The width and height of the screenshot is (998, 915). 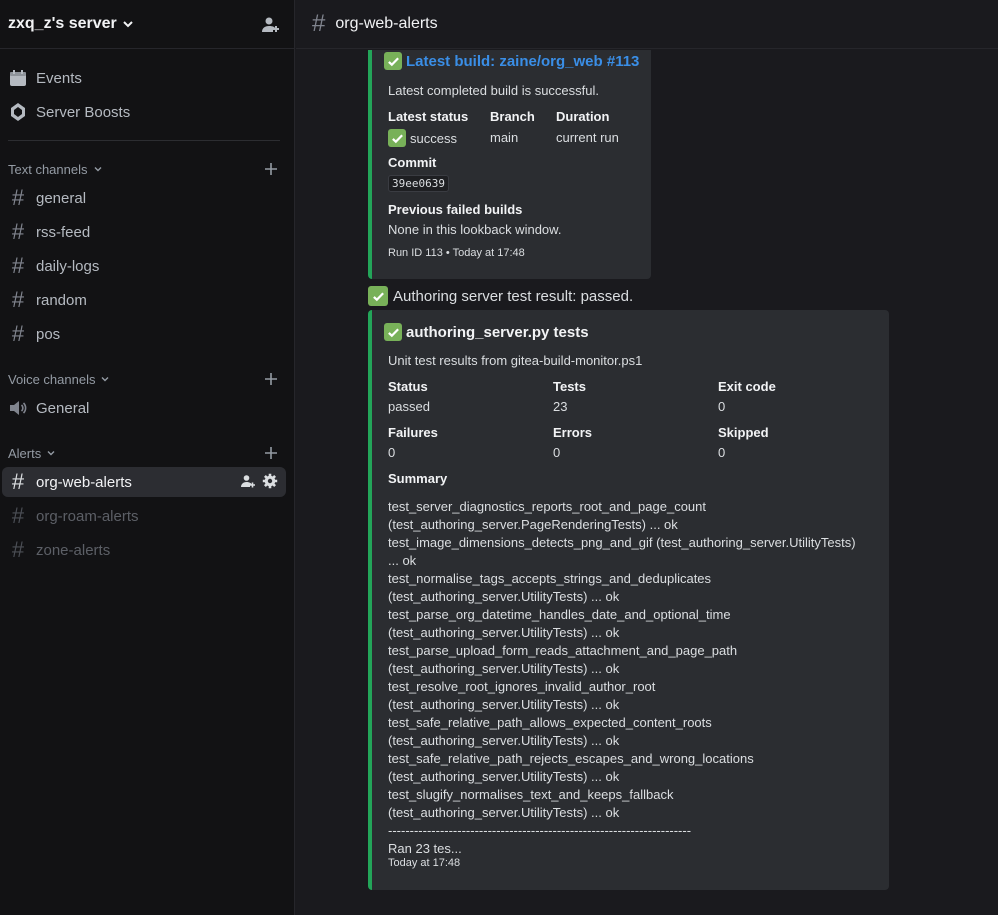 I want to click on summary-line: ... ok, so click(x=402, y=560).